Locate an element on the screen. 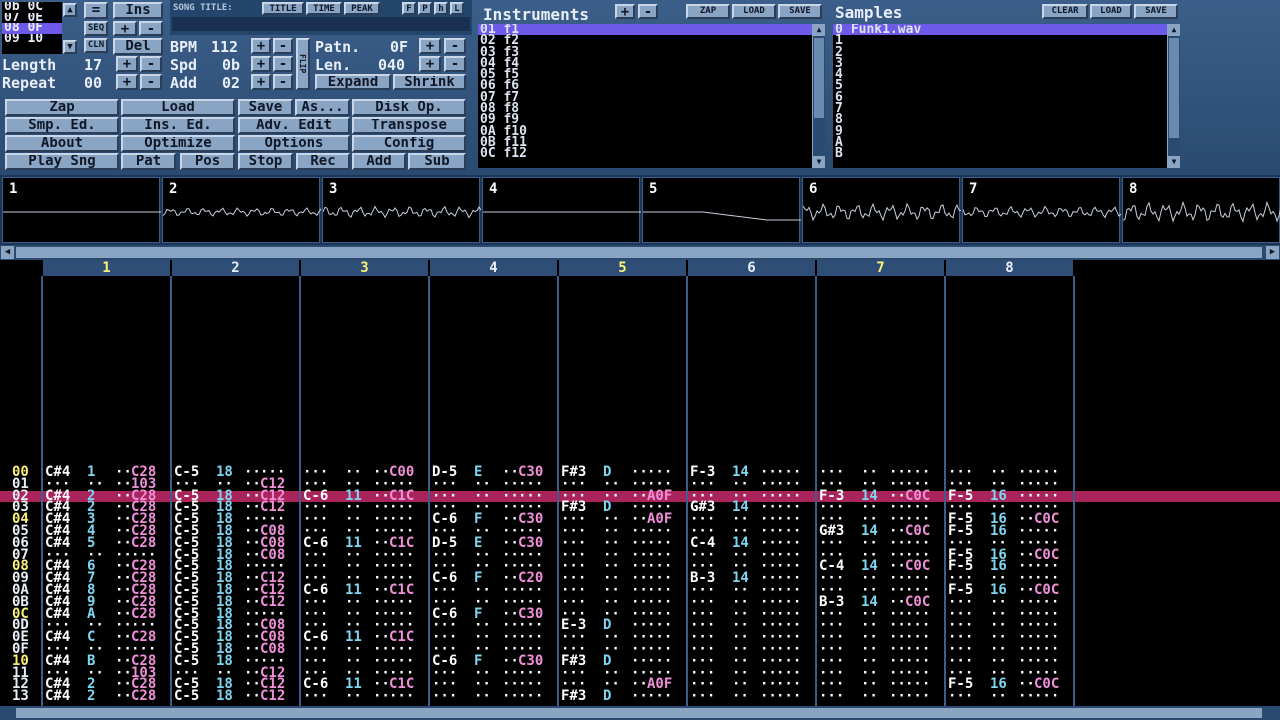 Image resolution: width=1280 pixels, height=720 pixels. scope-channel-7: 7 is located at coordinates (1041, 210).